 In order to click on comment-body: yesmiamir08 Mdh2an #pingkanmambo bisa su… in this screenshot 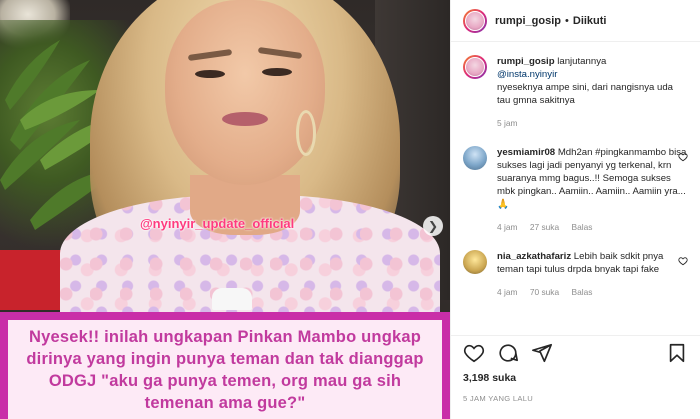, I will do `click(592, 190)`.